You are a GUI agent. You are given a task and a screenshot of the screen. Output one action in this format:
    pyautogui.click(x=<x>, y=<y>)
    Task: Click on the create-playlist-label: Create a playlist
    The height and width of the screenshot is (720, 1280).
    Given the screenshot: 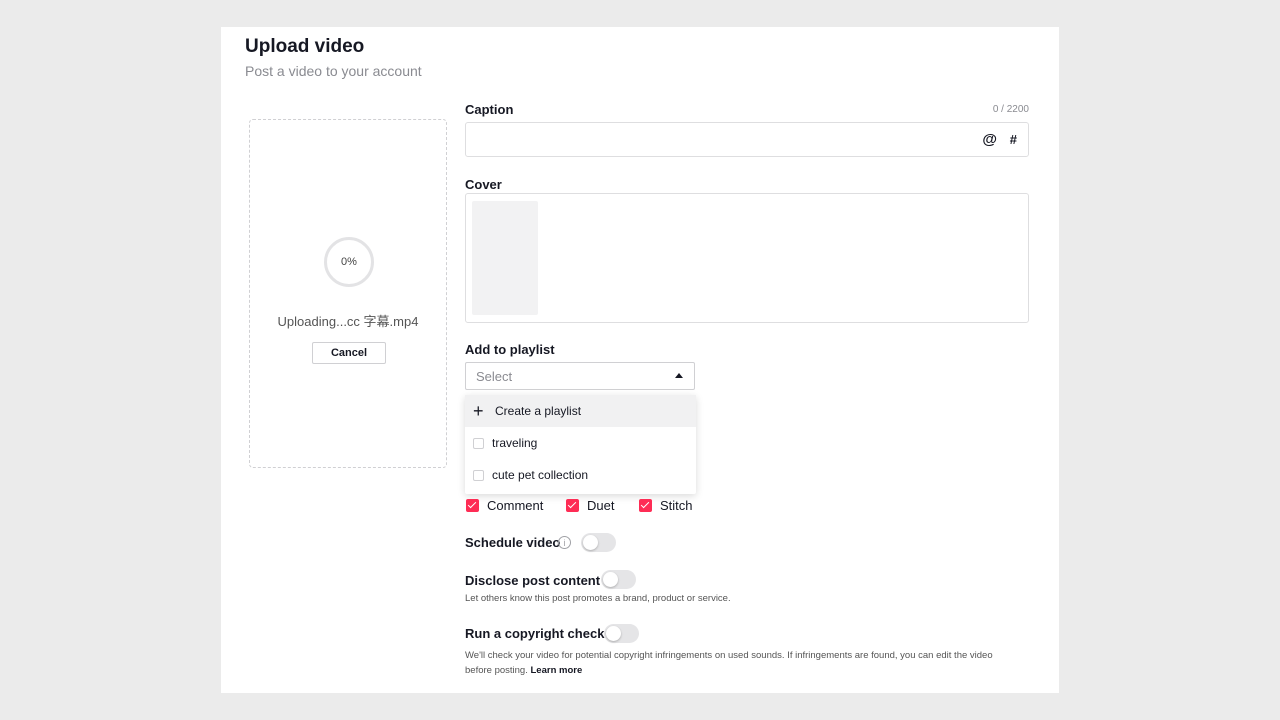 What is the action you would take?
    pyautogui.click(x=538, y=411)
    